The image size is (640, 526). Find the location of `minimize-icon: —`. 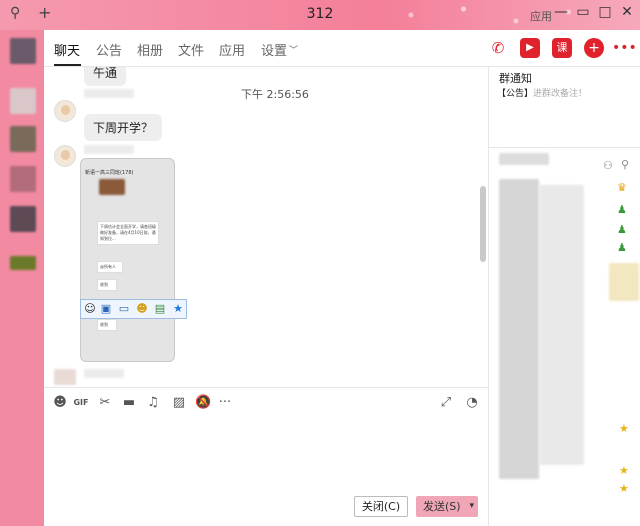

minimize-icon: — is located at coordinates (561, 12).